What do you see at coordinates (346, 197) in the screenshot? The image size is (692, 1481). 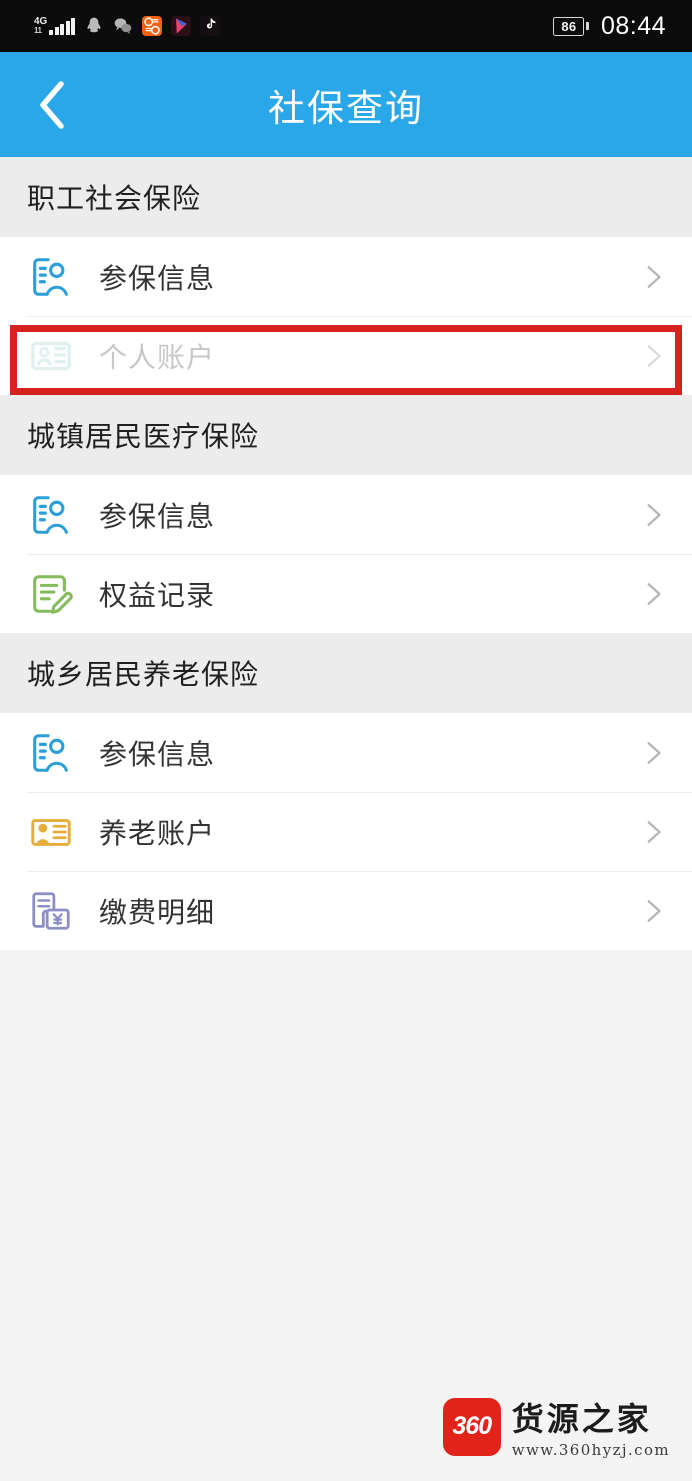 I see `section-header: 职工社会保险` at bounding box center [346, 197].